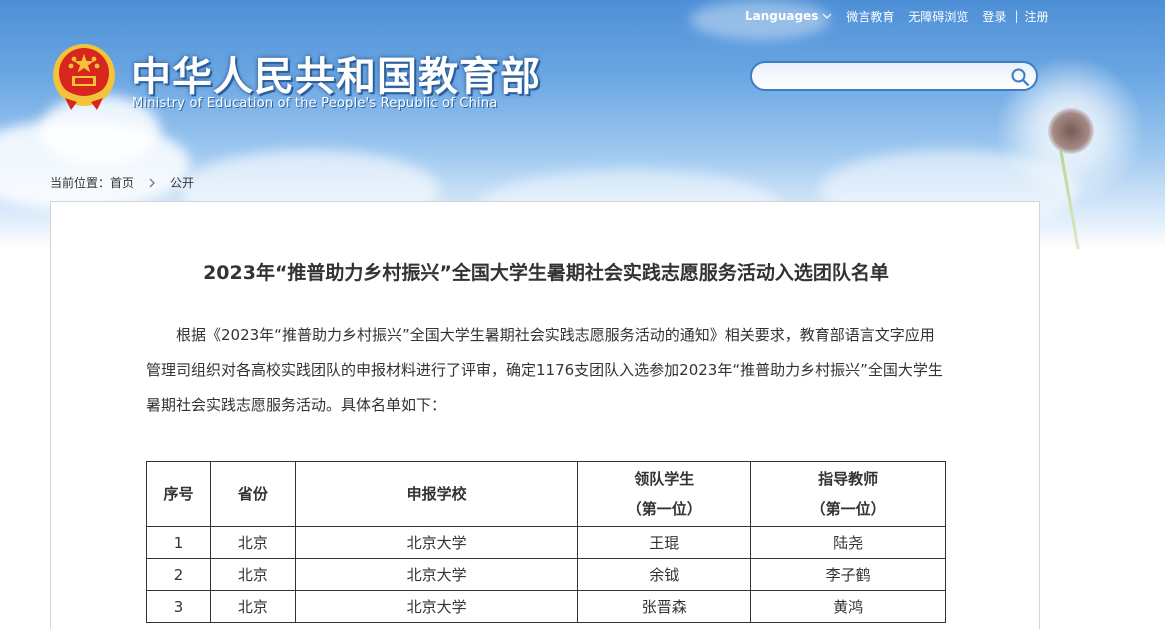 This screenshot has height=629, width=1165. I want to click on table-row: 3 北京 北京大学 张晋森 黄鸿, so click(546, 606).